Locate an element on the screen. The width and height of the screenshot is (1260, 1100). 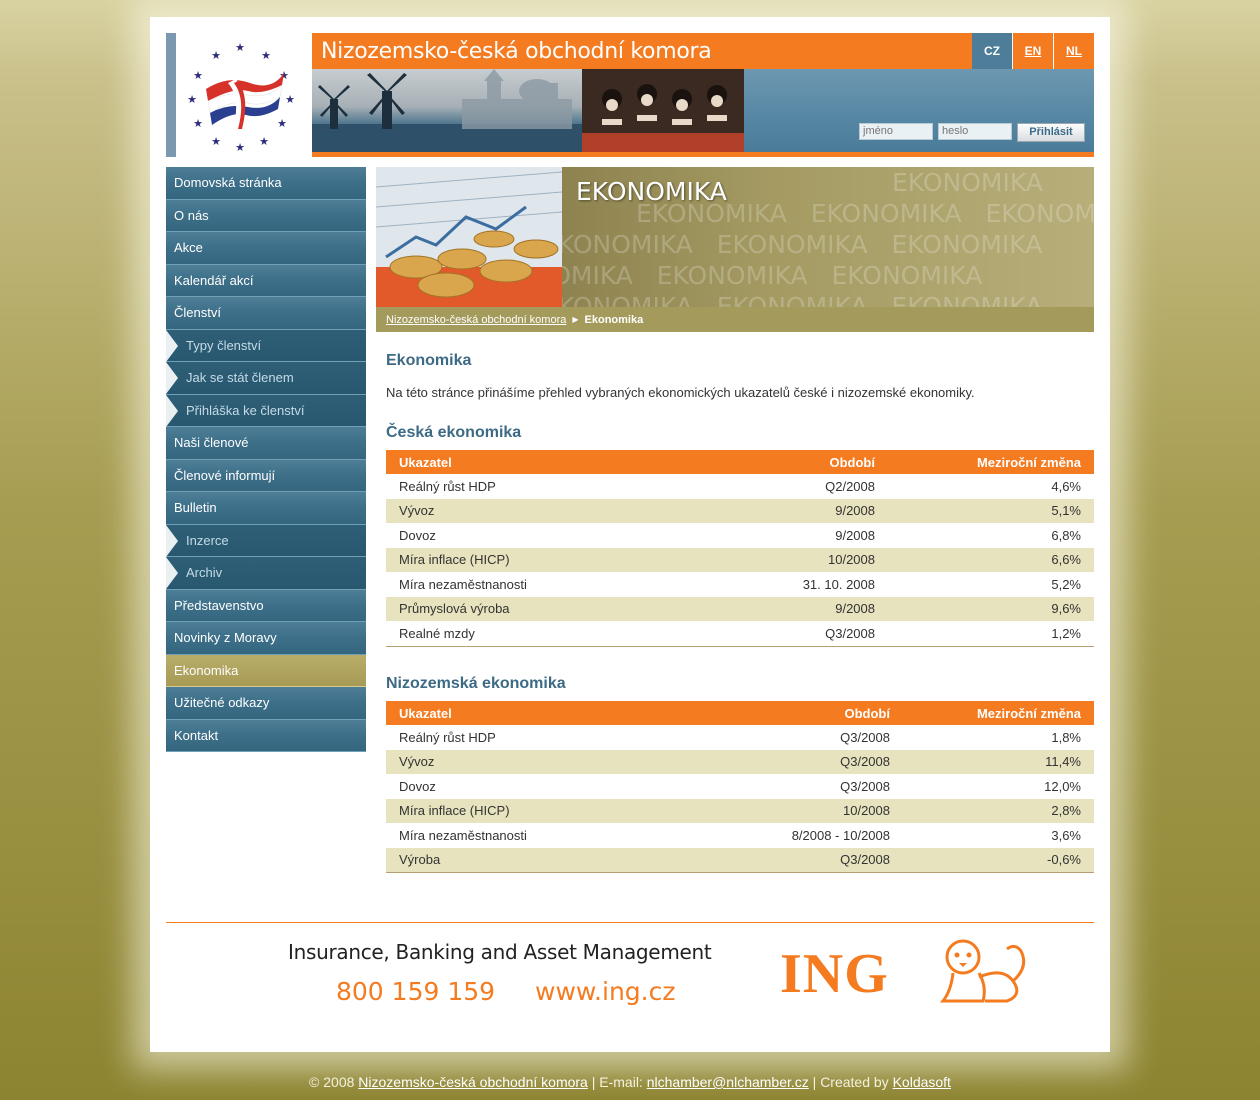
sidebar-item-members-inform: Členové informují is located at coordinates (266, 475).